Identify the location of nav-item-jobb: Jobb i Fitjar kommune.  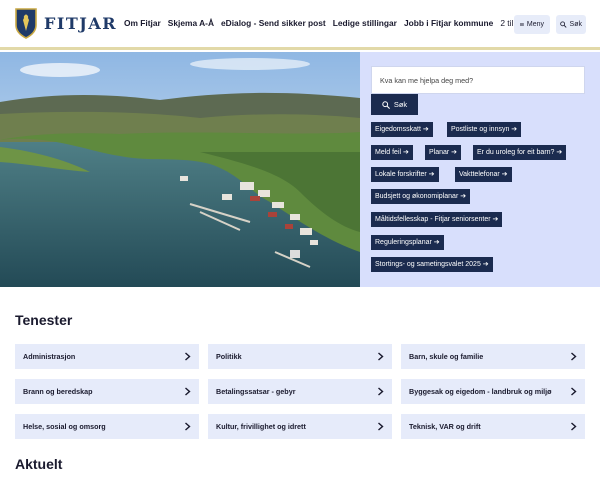
(448, 23).